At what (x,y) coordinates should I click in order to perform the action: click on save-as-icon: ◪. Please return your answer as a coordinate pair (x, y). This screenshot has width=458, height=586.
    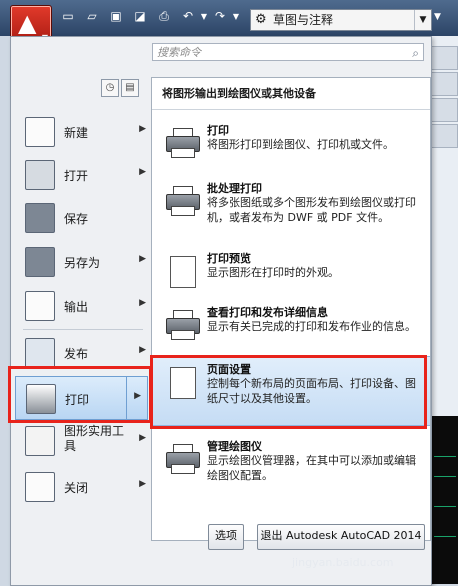
    Looking at the image, I should click on (140, 16).